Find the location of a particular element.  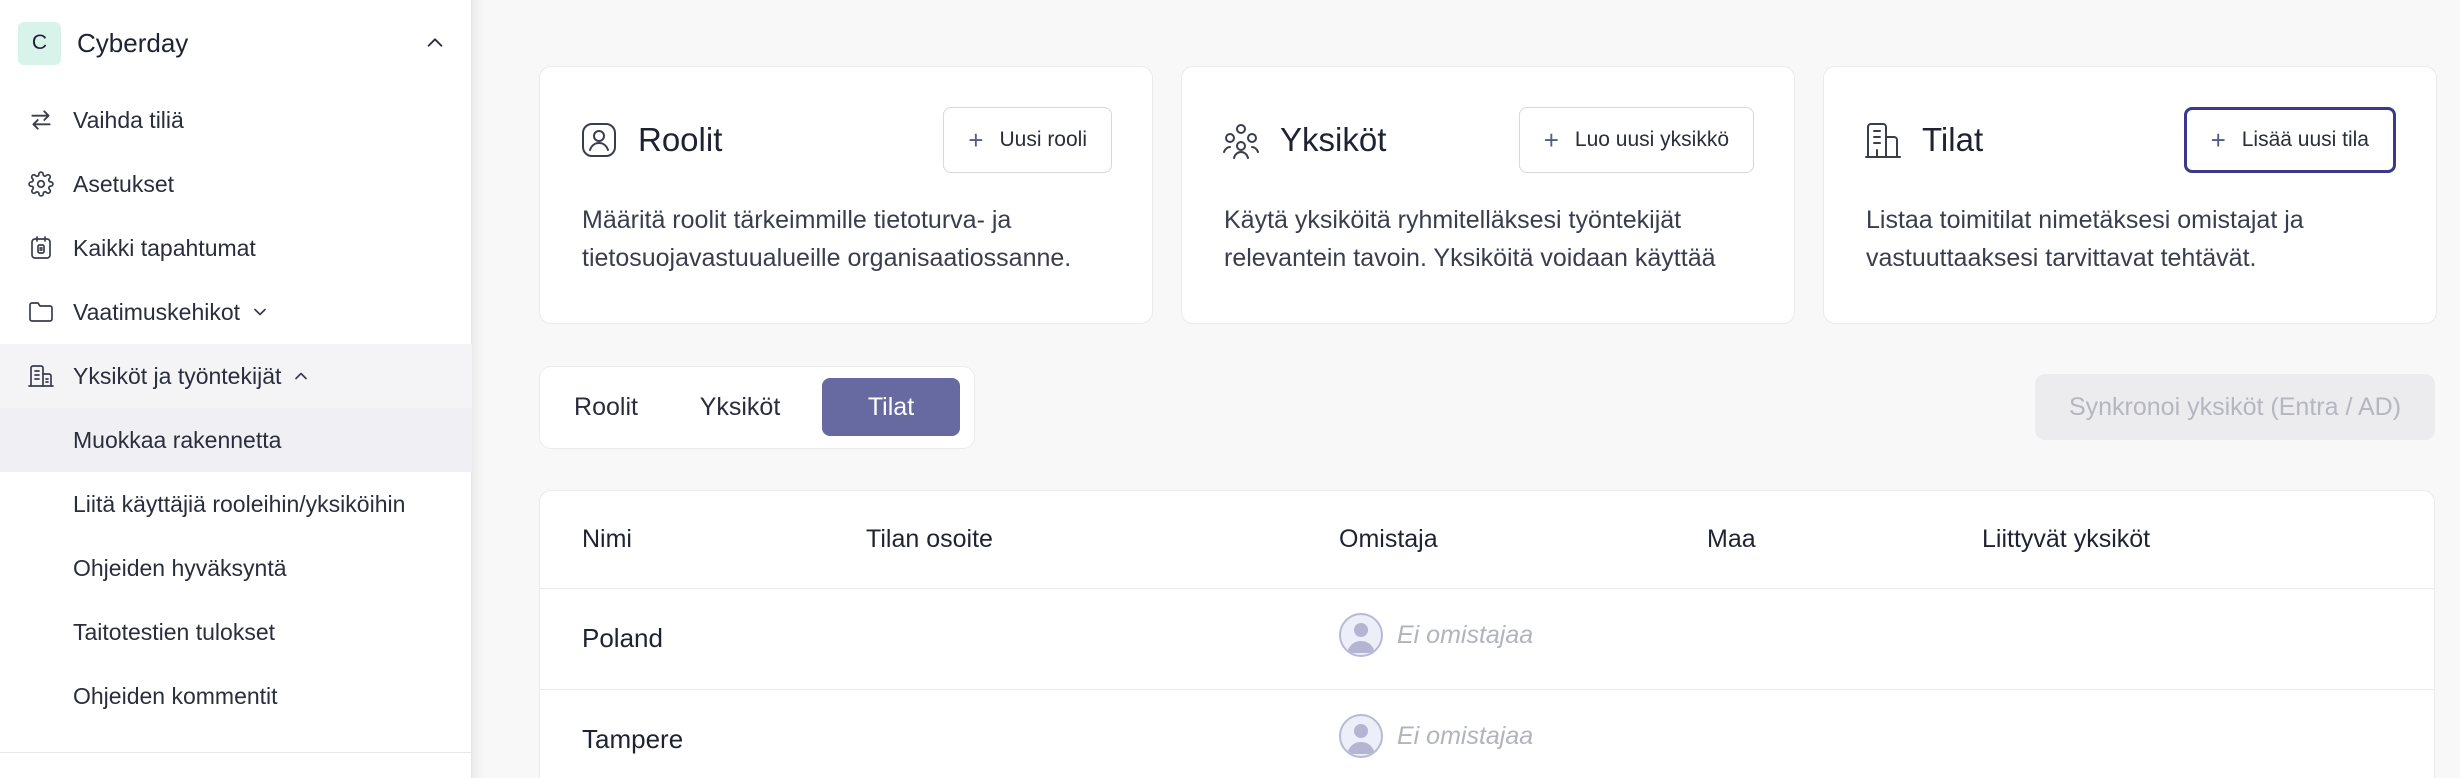

add-premises-button: + Lisää uusi tila is located at coordinates (2289, 140).